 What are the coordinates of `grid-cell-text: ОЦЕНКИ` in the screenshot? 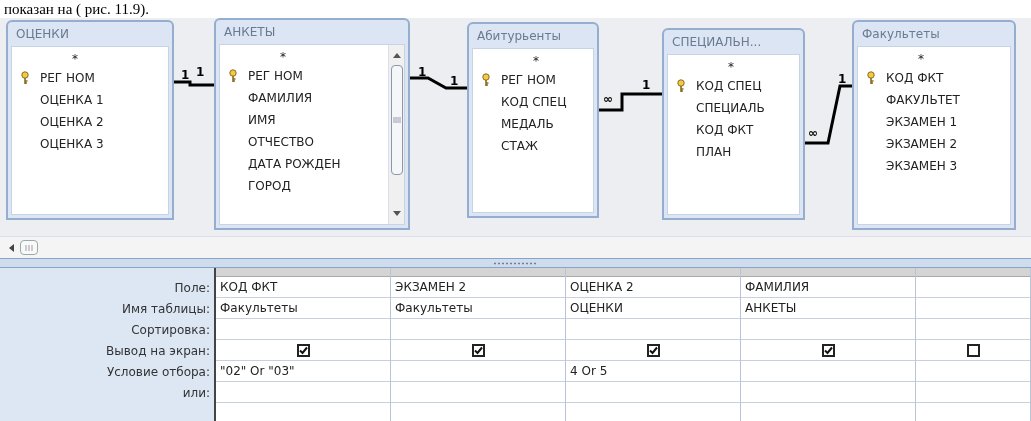 It's located at (596, 308).